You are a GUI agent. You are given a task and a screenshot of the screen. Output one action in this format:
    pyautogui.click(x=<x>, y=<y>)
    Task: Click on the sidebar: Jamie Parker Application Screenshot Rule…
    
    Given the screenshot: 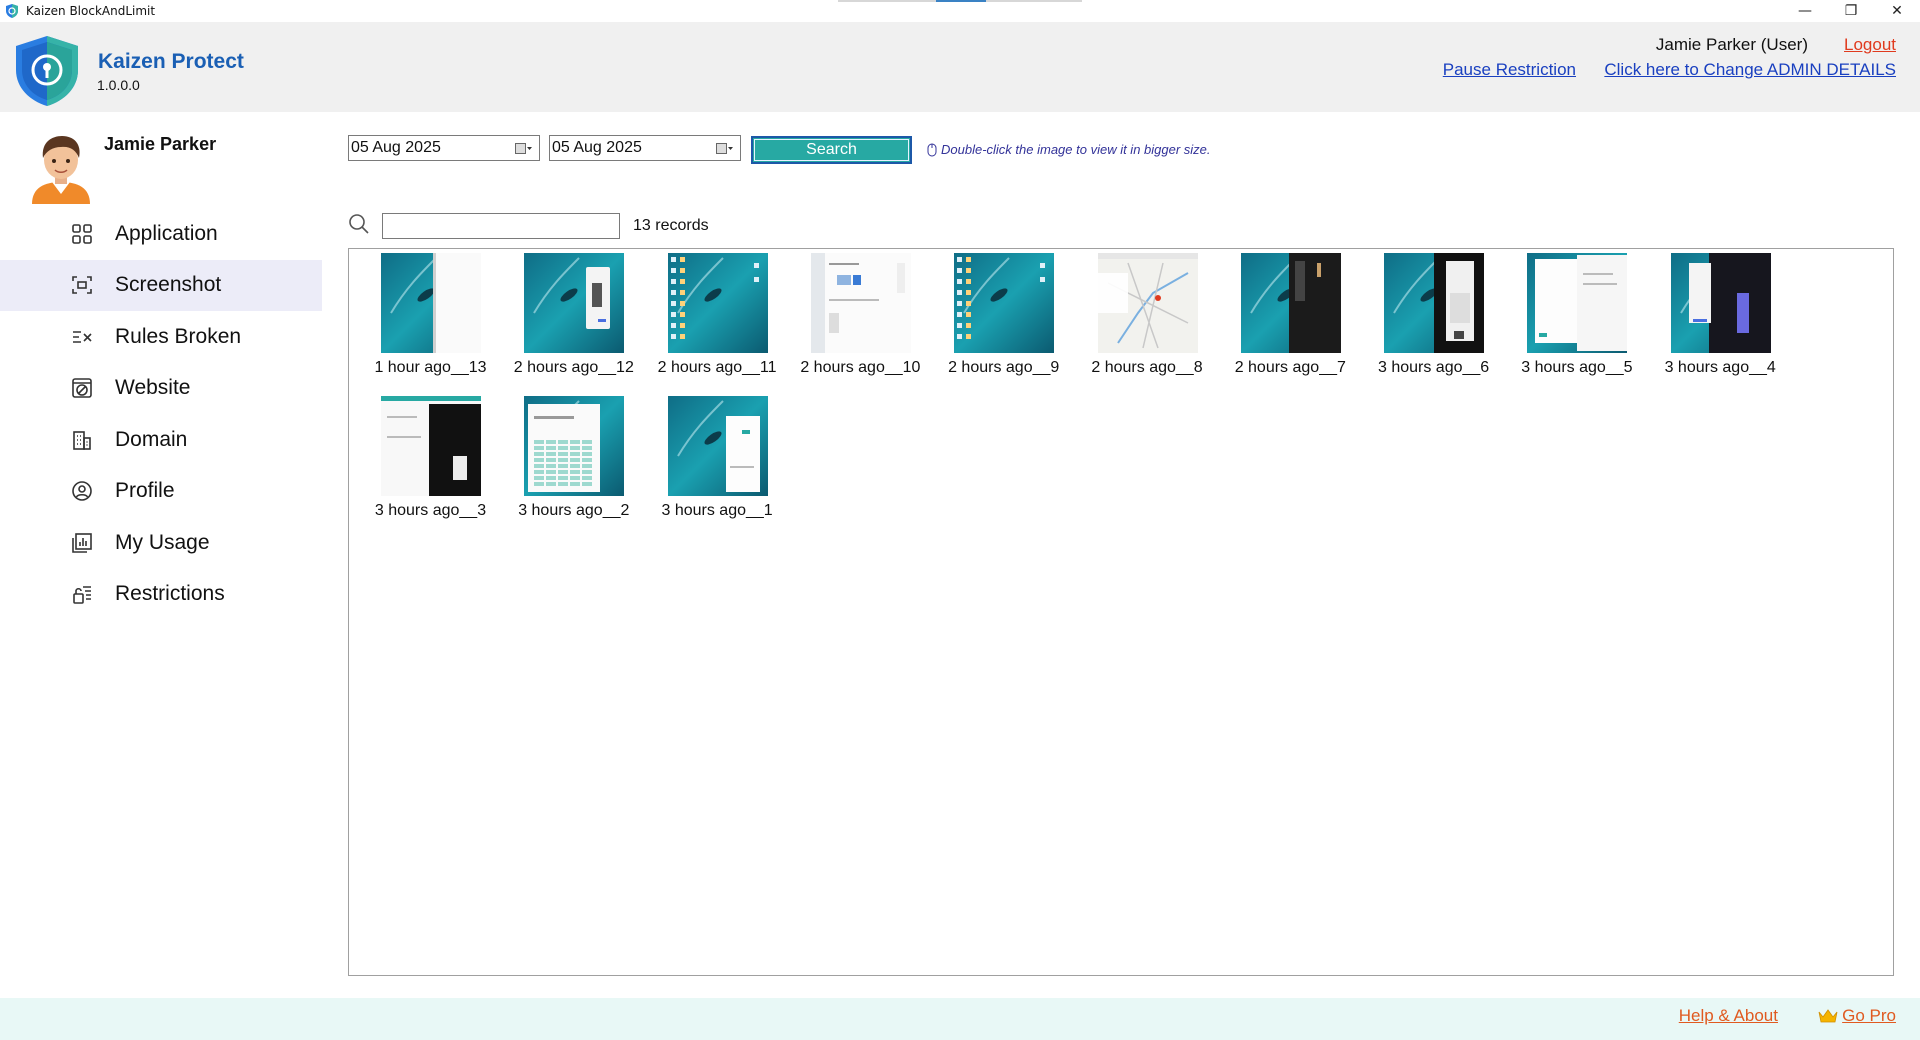 What is the action you would take?
    pyautogui.click(x=161, y=555)
    